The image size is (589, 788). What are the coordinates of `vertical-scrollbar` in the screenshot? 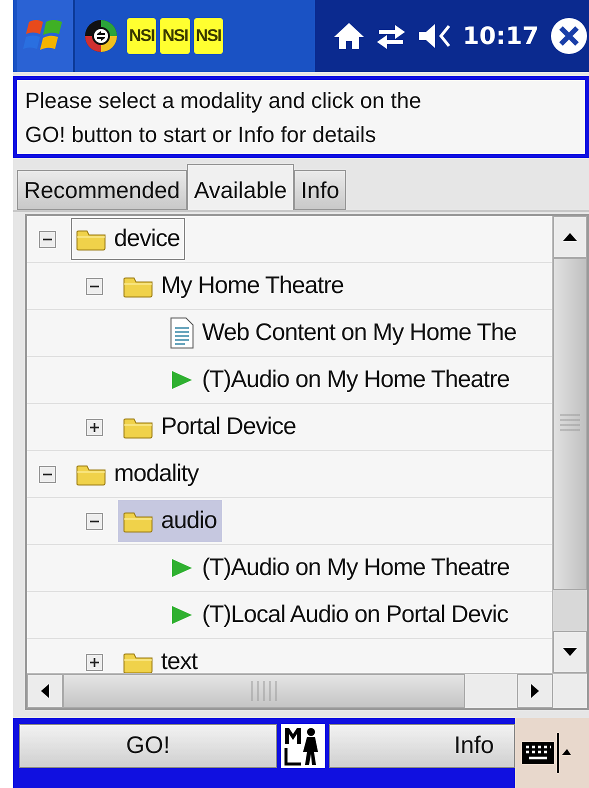 It's located at (569, 444).